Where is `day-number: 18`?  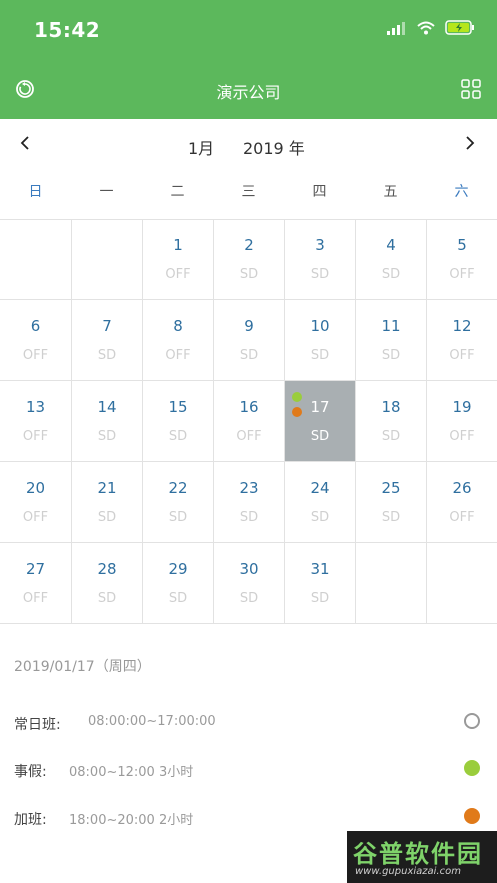 day-number: 18 is located at coordinates (391, 407).